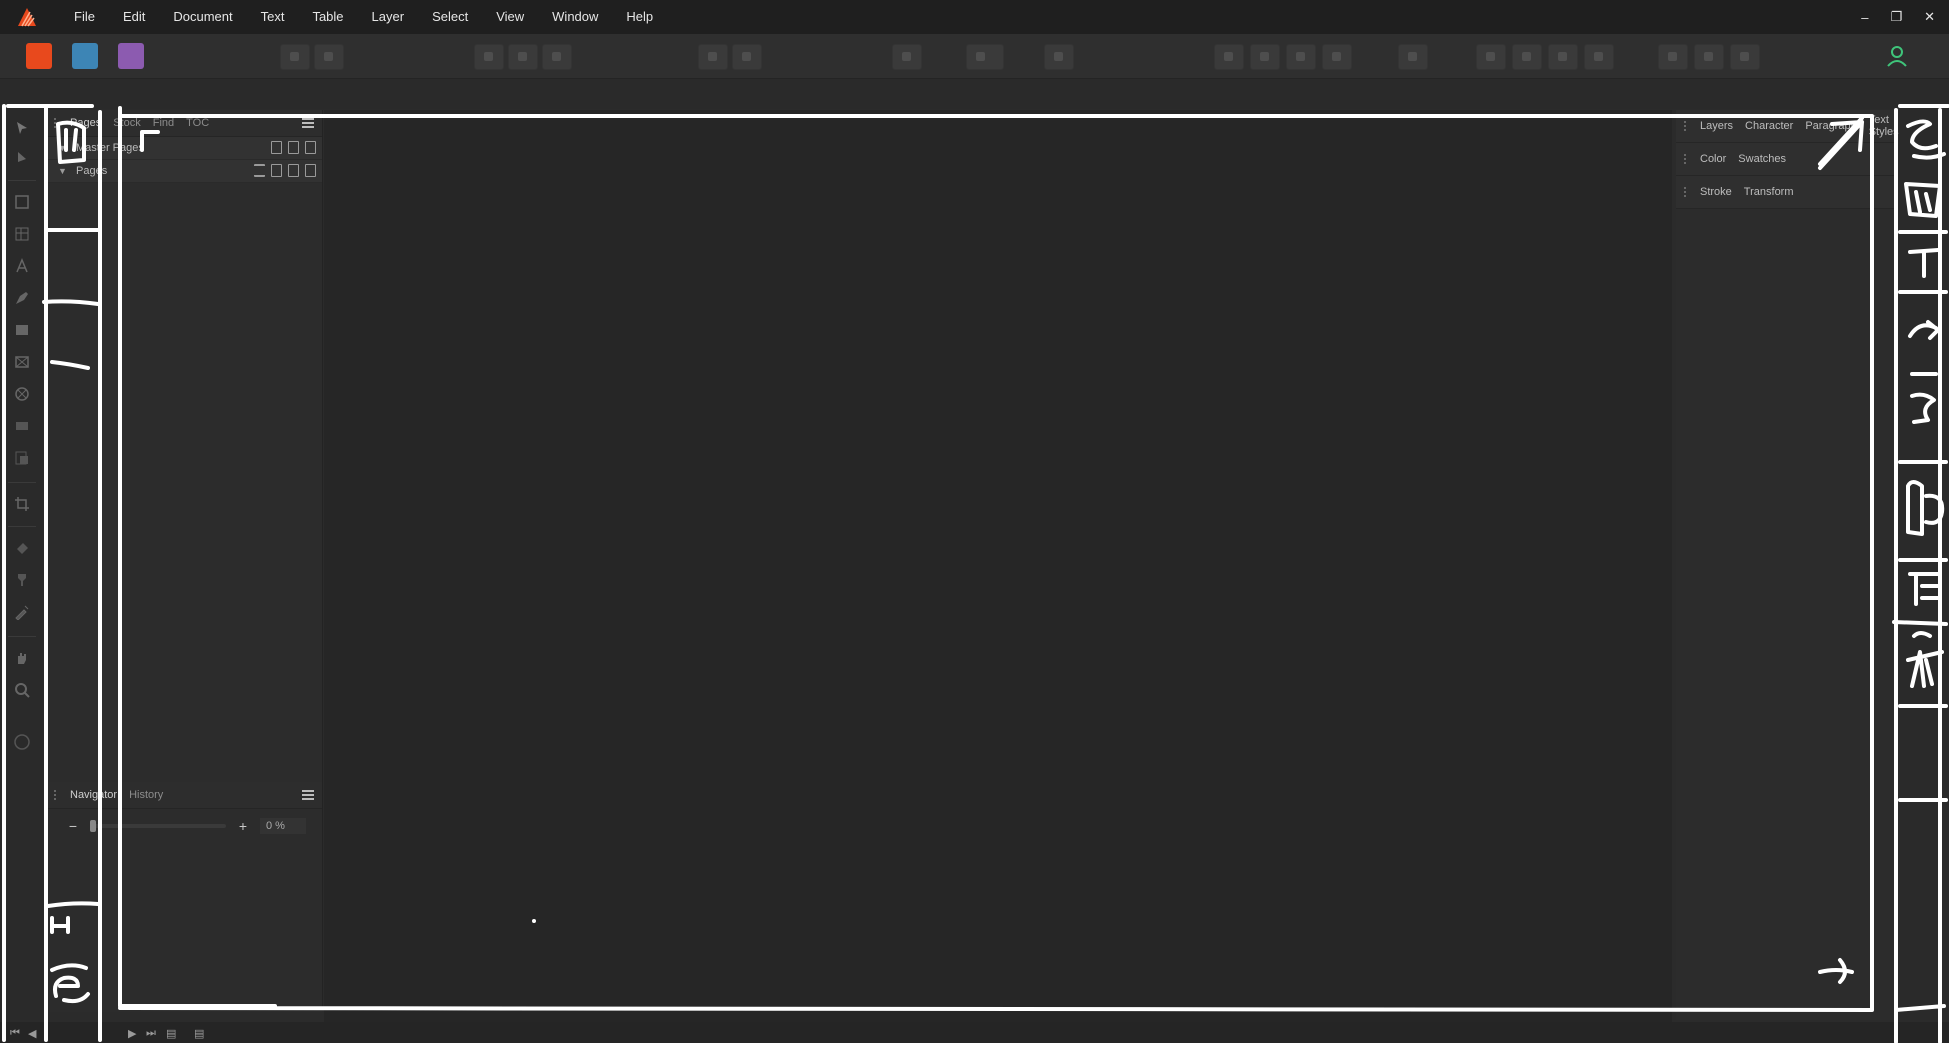 Image resolution: width=1957 pixels, height=1043 pixels. Describe the element at coordinates (73, 826) in the screenshot. I see `zoom-out-icon: −` at that location.